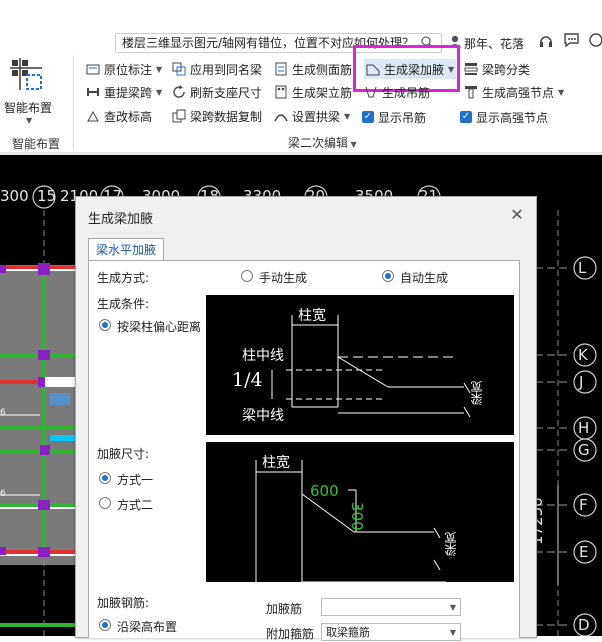 The width and height of the screenshot is (602, 642). What do you see at coordinates (517, 215) in the screenshot?
I see `close-icon: ✕` at bounding box center [517, 215].